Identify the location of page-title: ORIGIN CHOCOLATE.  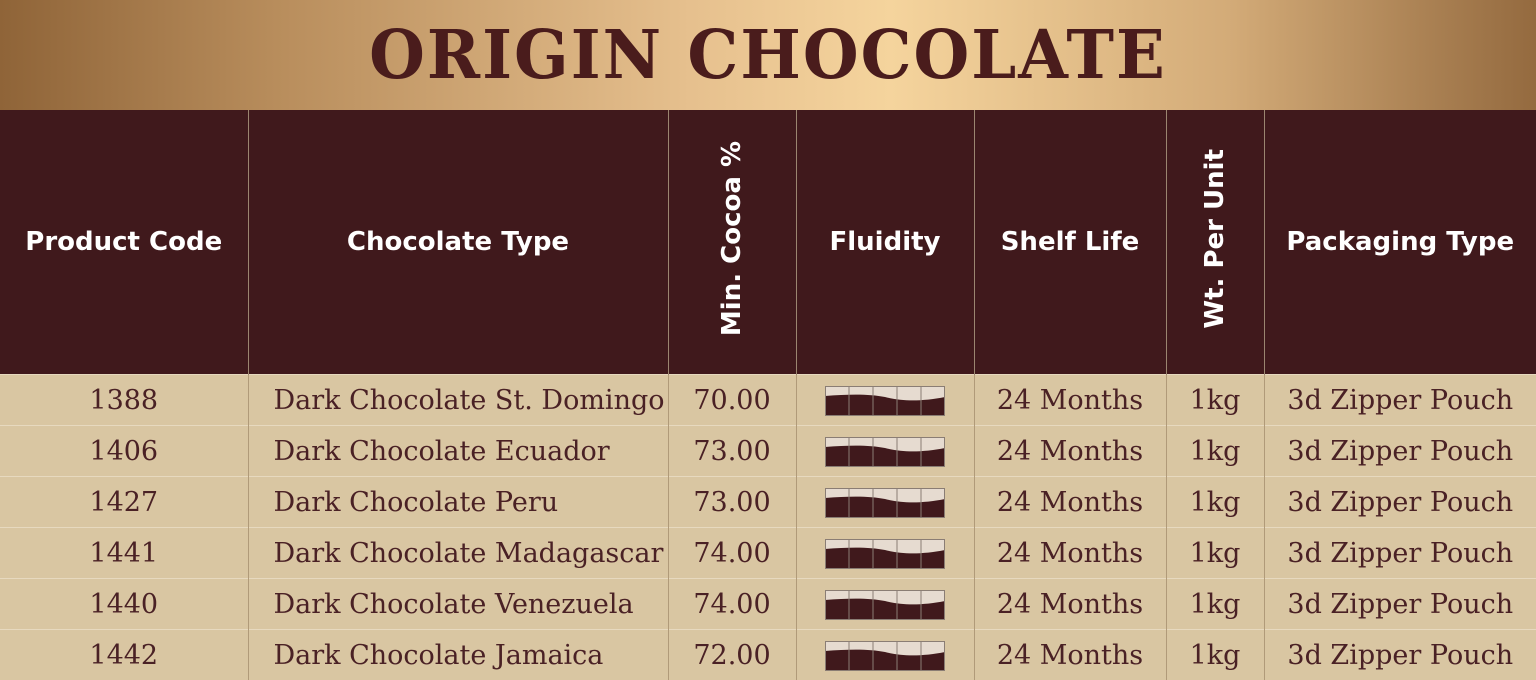
(768, 55).